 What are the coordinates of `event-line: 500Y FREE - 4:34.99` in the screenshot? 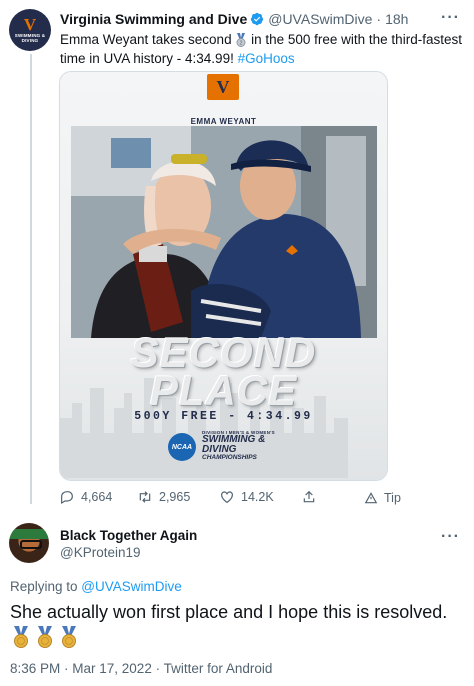 It's located at (223, 416).